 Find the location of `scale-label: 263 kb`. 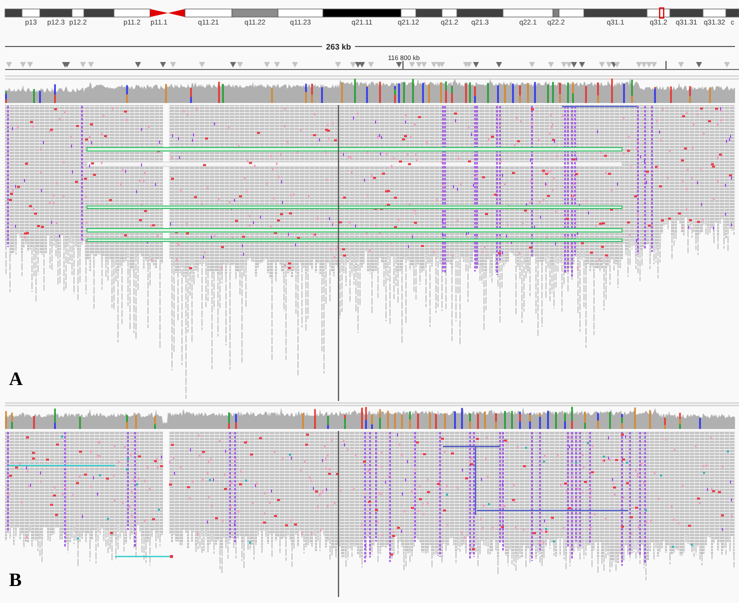

scale-label: 263 kb is located at coordinates (338, 47).